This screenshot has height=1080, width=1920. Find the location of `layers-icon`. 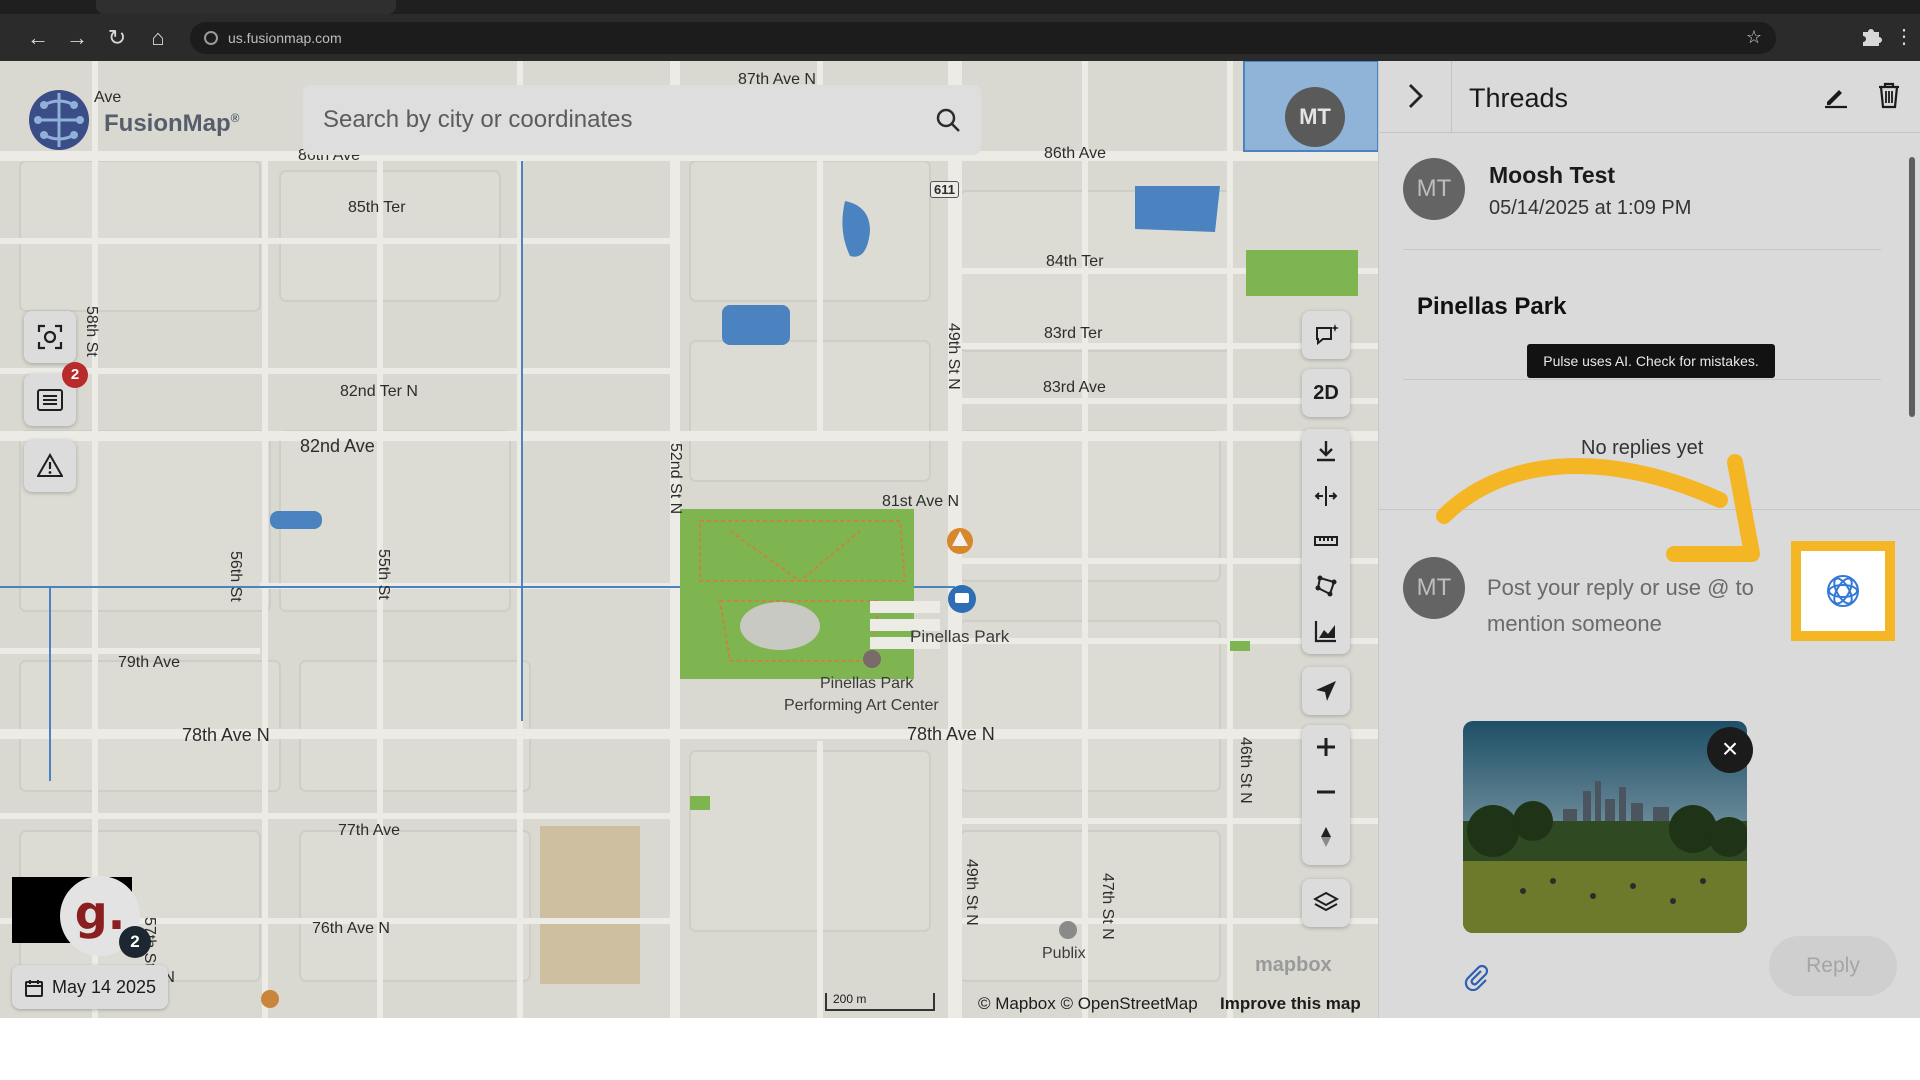

layers-icon is located at coordinates (1326, 901).